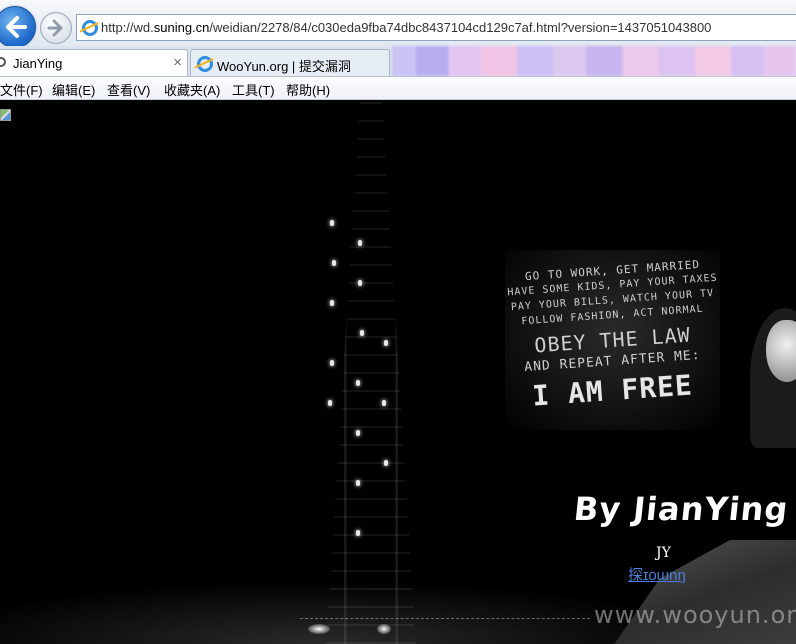  Describe the element at coordinates (773, 379) in the screenshot. I see `anonymous-mask-figure` at that location.